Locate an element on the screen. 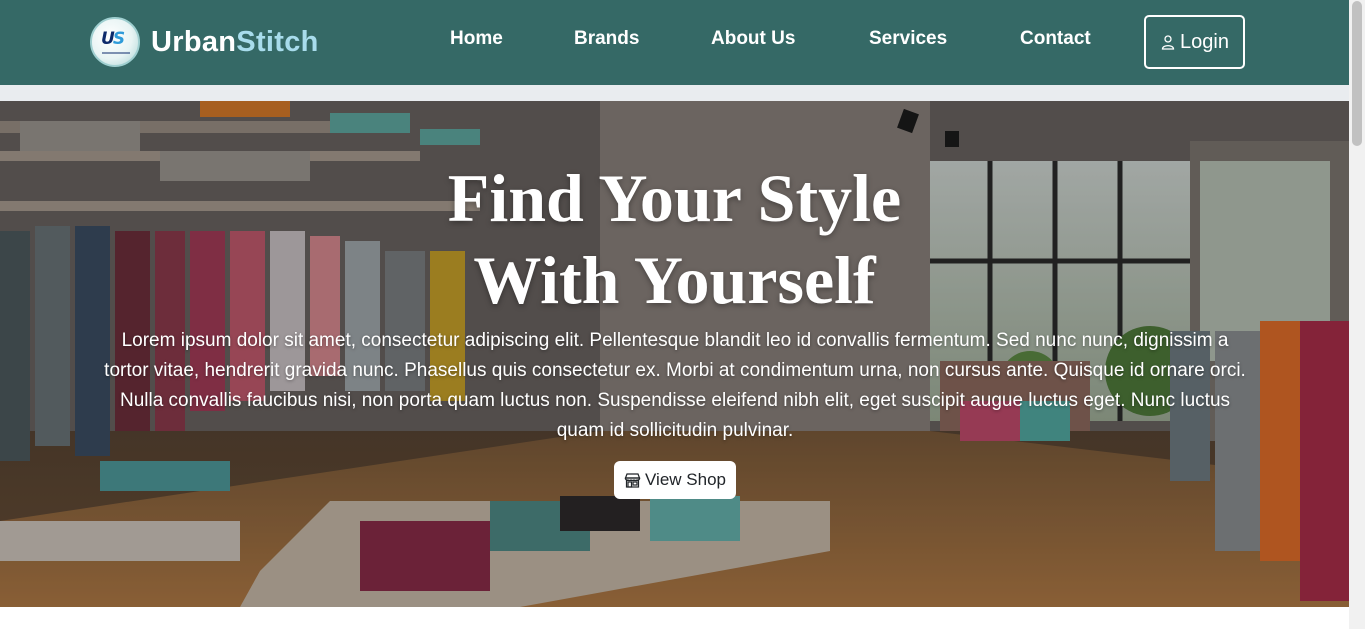  hero-title: Find Your Style With Yourself is located at coordinates (674, 239).